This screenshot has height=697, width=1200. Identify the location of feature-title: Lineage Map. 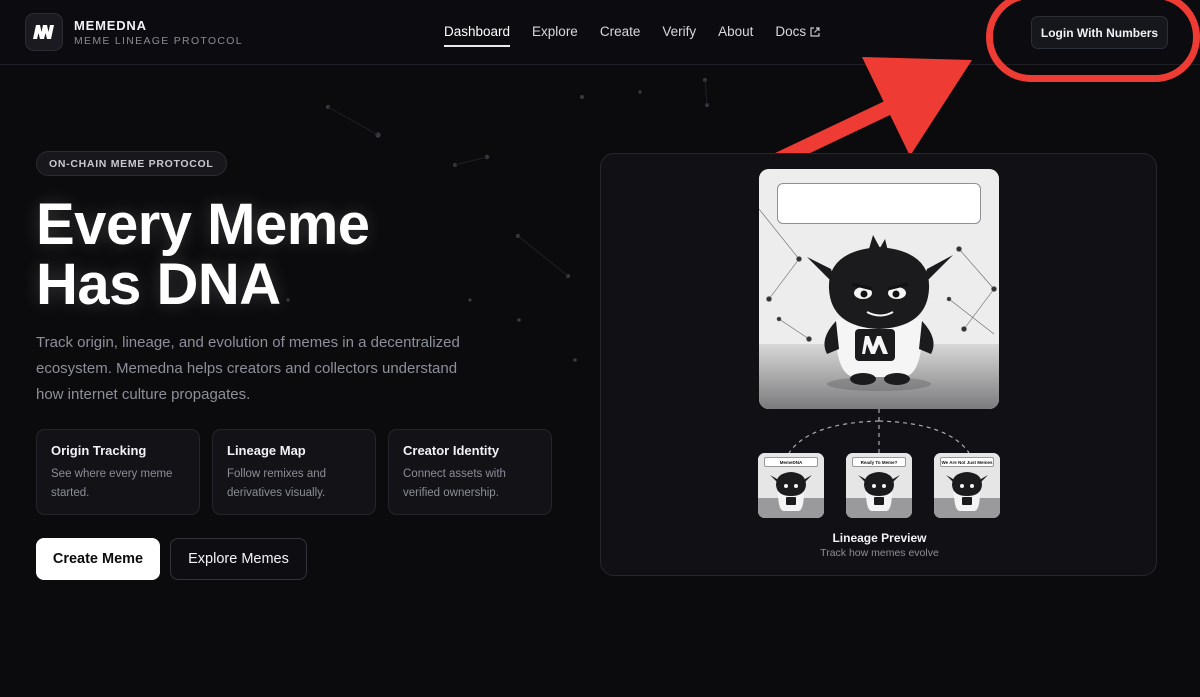
(266, 450).